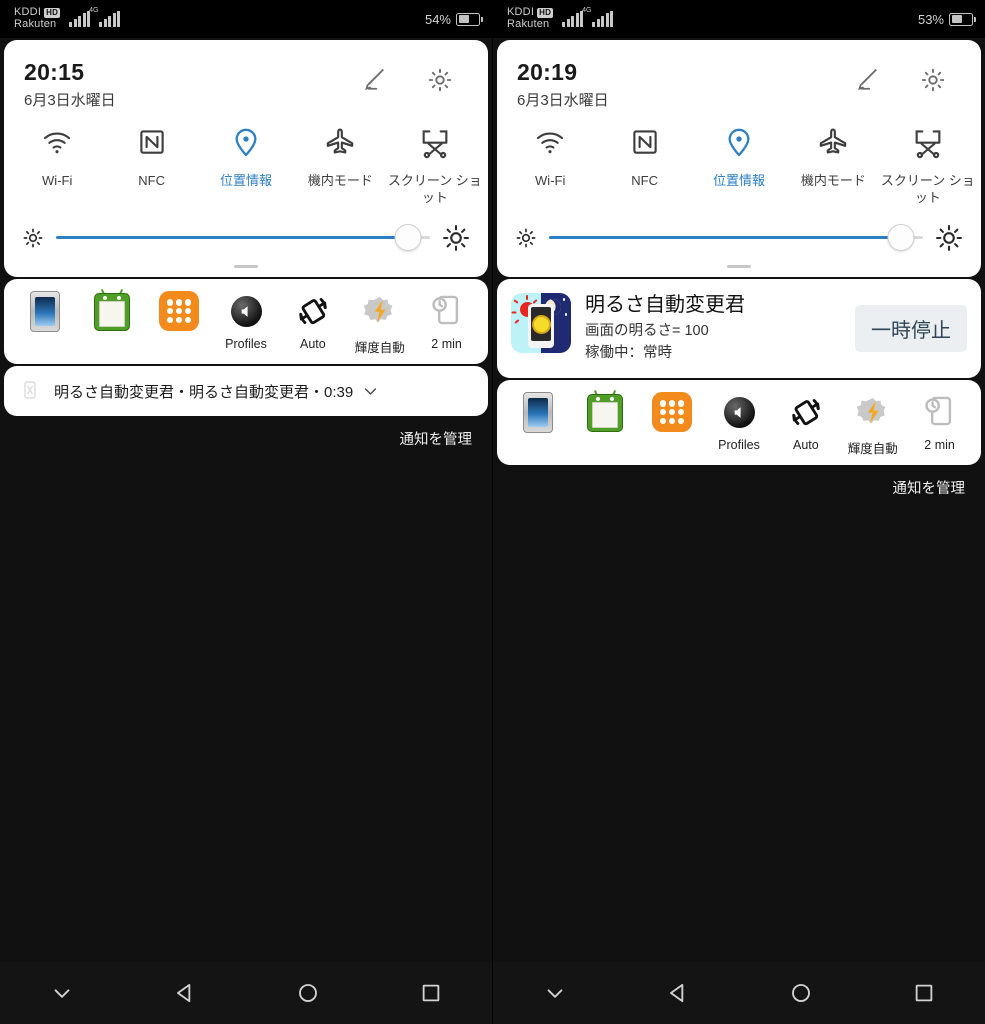  I want to click on status-bar-right: 53%, so click(947, 19).